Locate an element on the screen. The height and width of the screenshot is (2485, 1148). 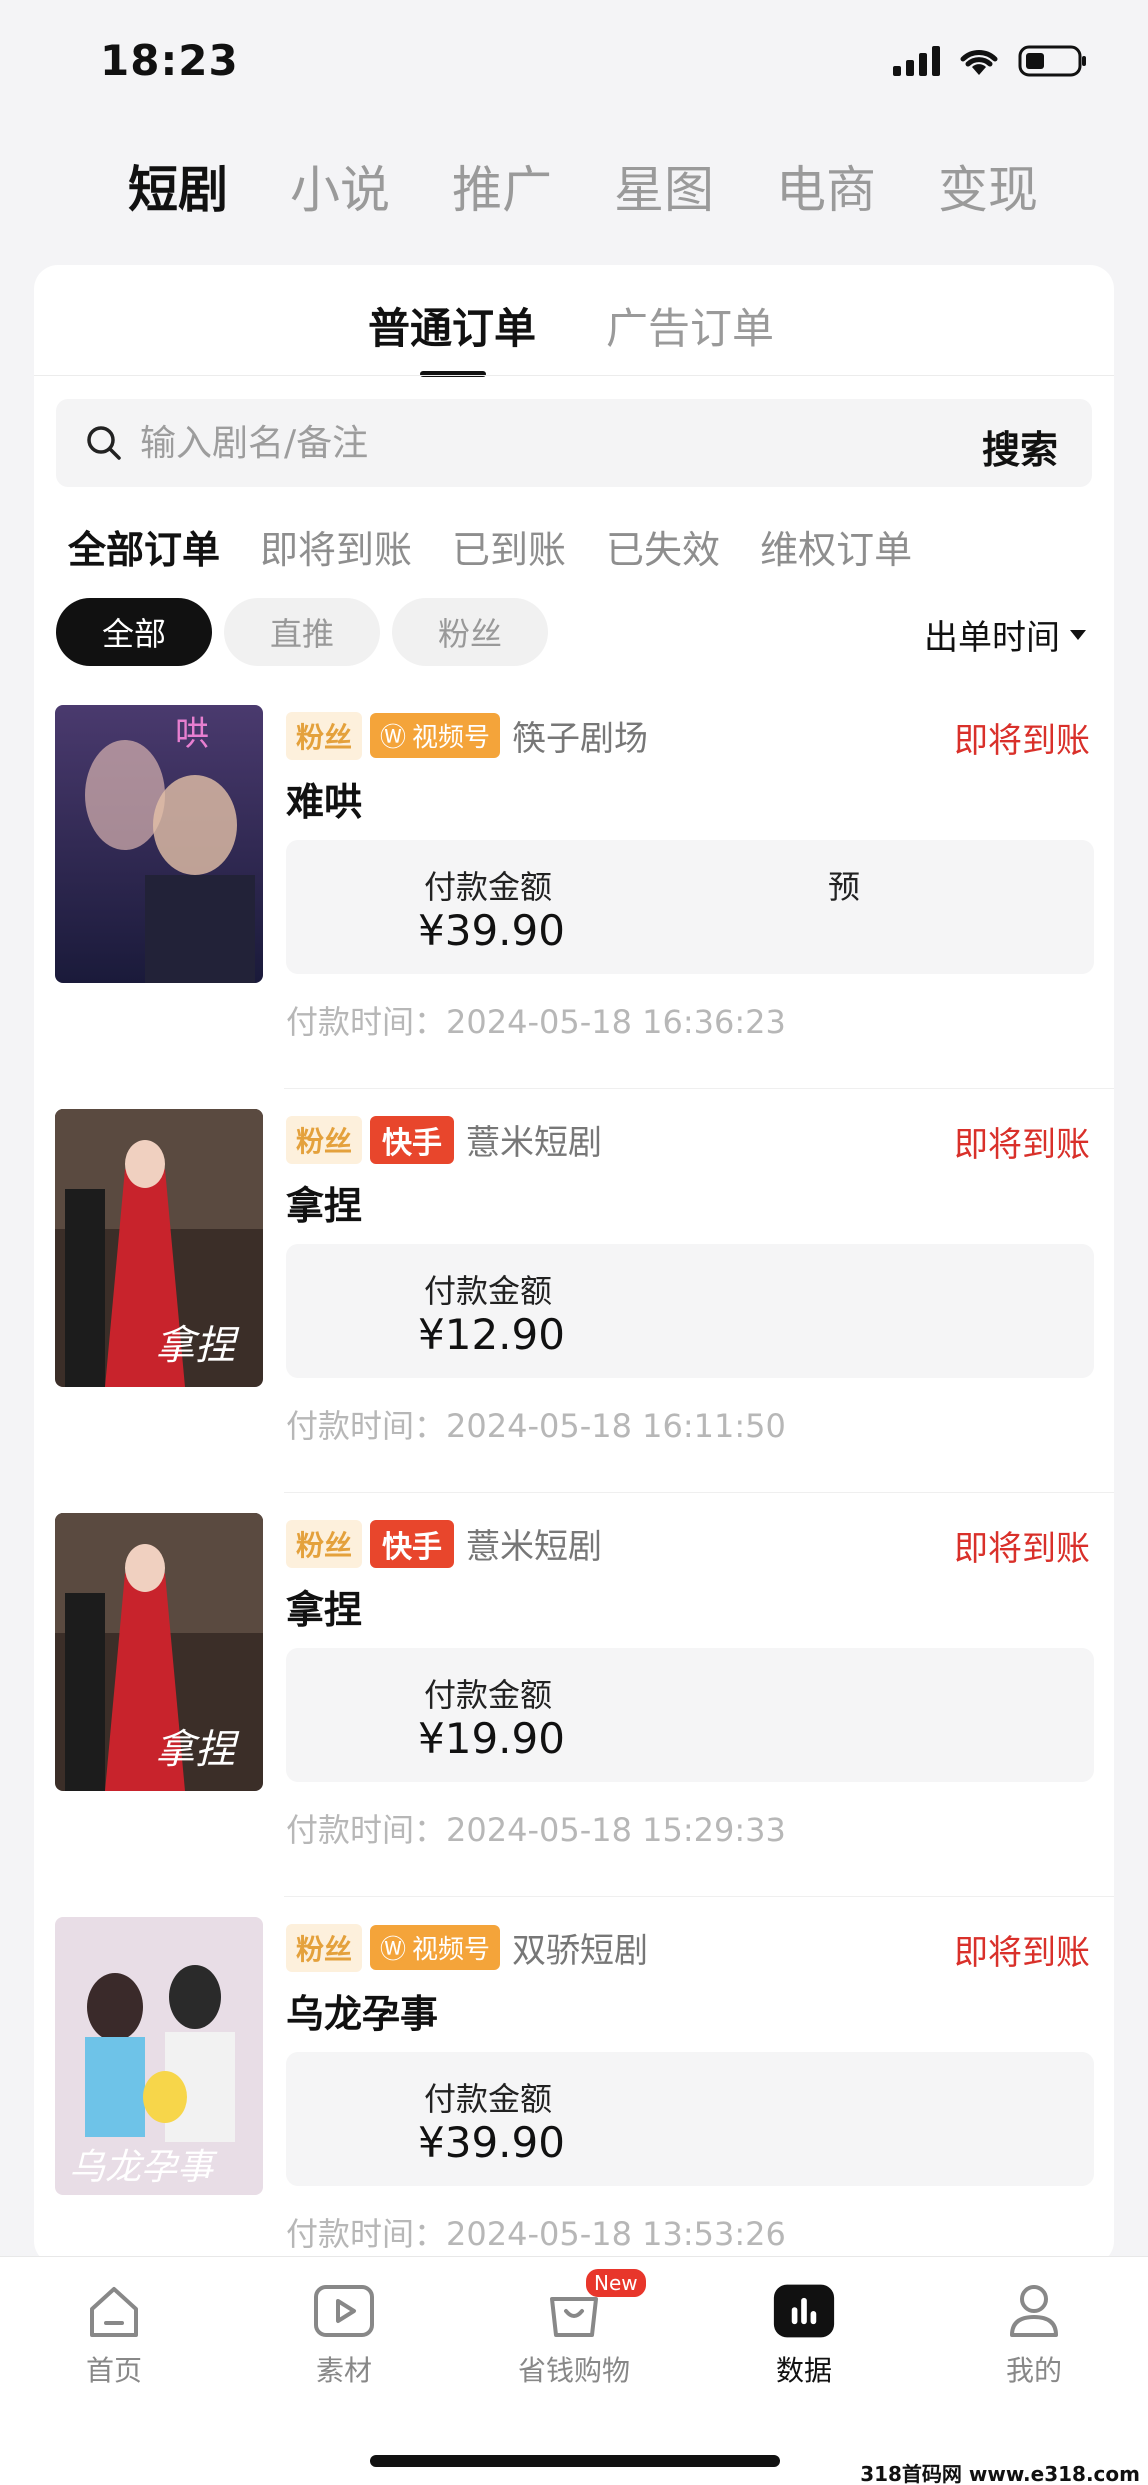
chip-direct: 直推 is located at coordinates (302, 632).